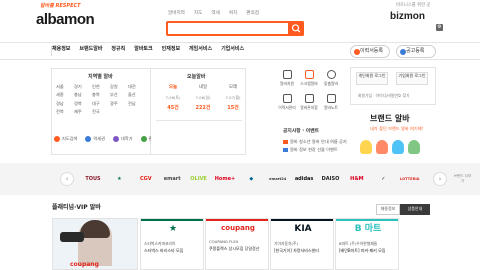 The height and width of the screenshot is (270, 480). I want to click on region-item: 인천, so click(101, 86).